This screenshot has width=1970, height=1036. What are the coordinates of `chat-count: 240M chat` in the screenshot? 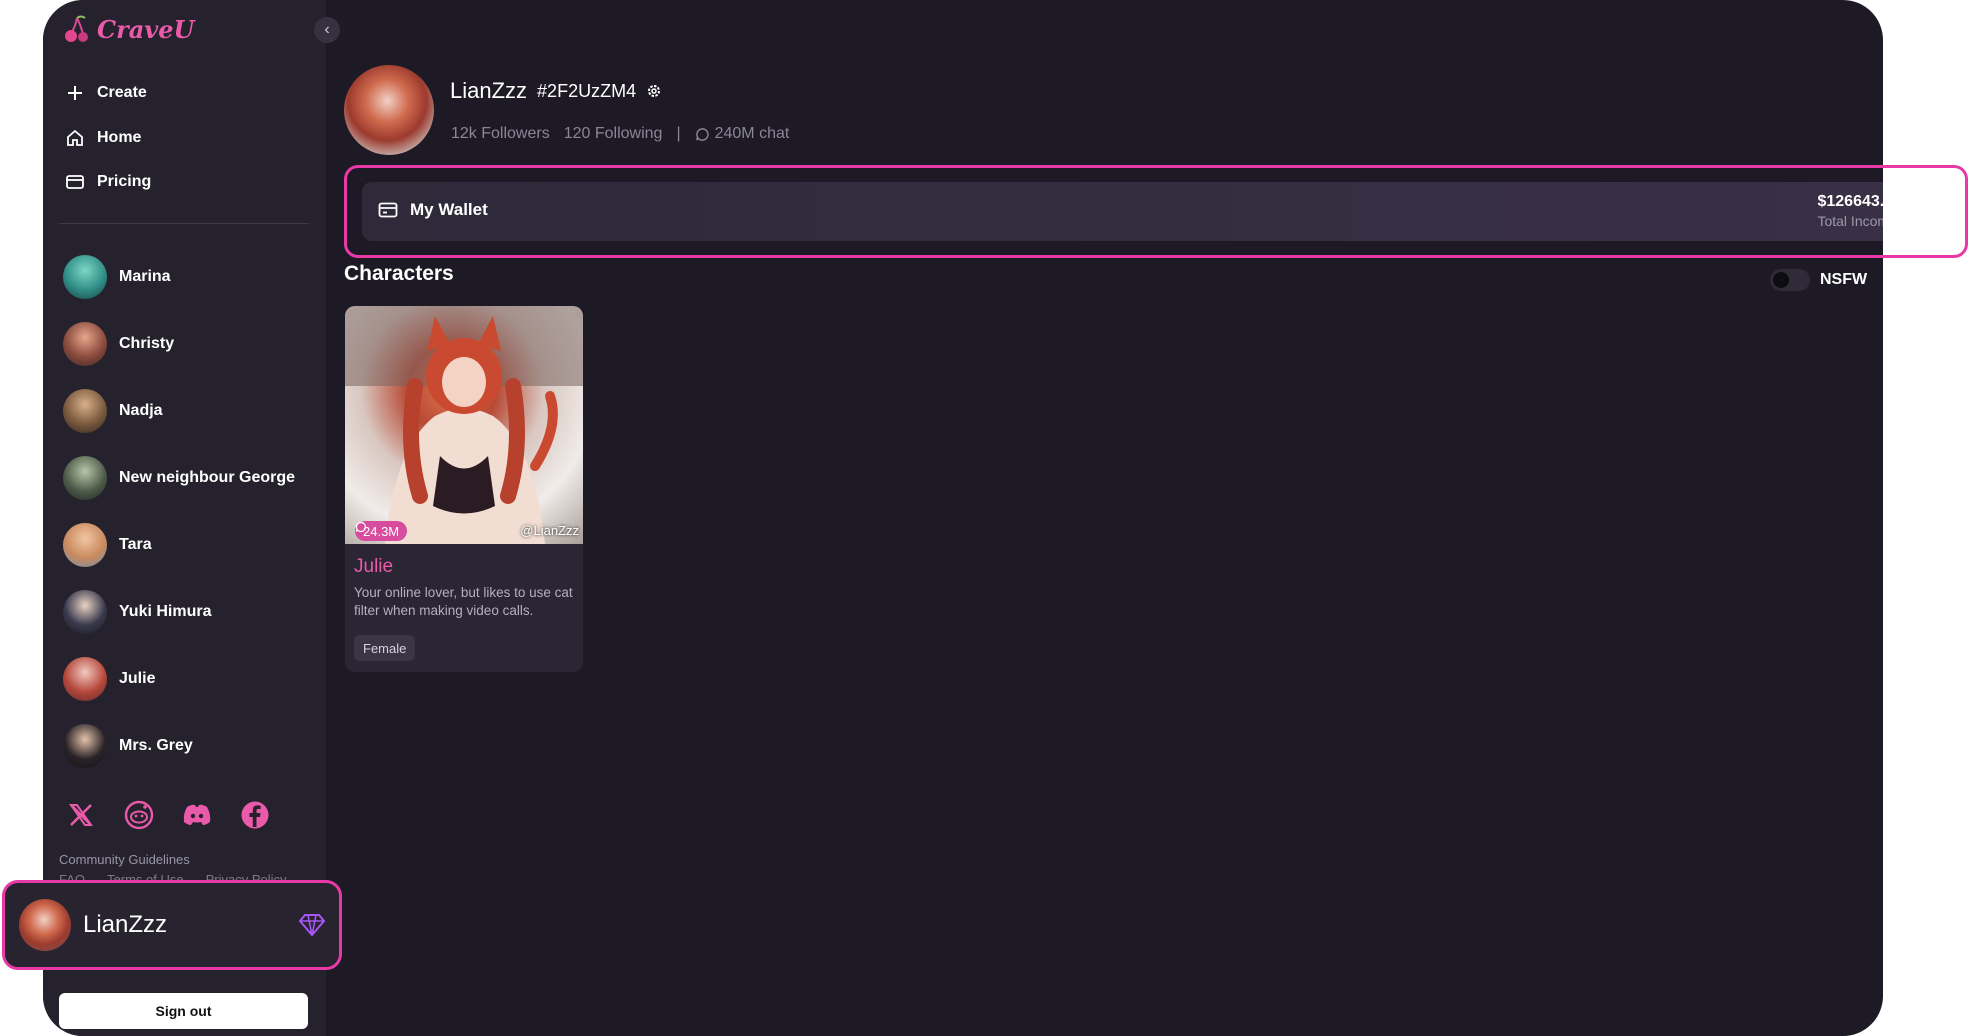 It's located at (742, 134).